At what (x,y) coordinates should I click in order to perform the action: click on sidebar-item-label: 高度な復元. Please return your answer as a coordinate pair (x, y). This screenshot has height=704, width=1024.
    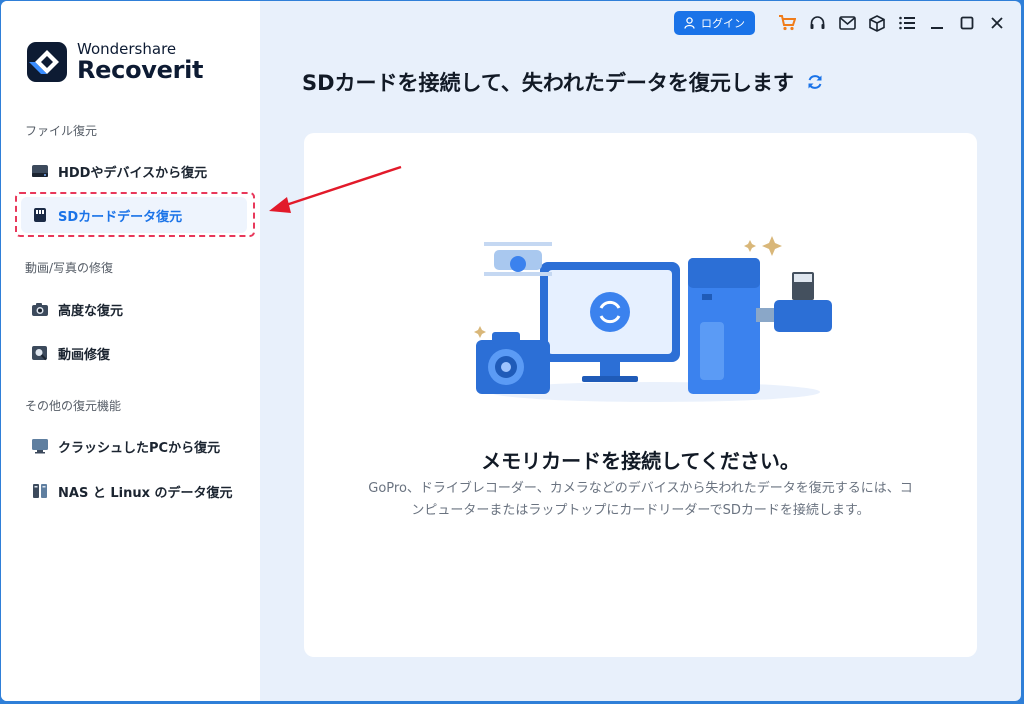
    Looking at the image, I should click on (91, 311).